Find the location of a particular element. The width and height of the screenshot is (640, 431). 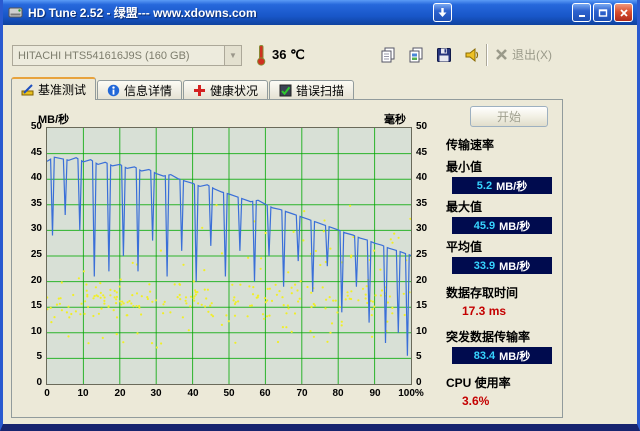

copy-image-icon is located at coordinates (415, 54).